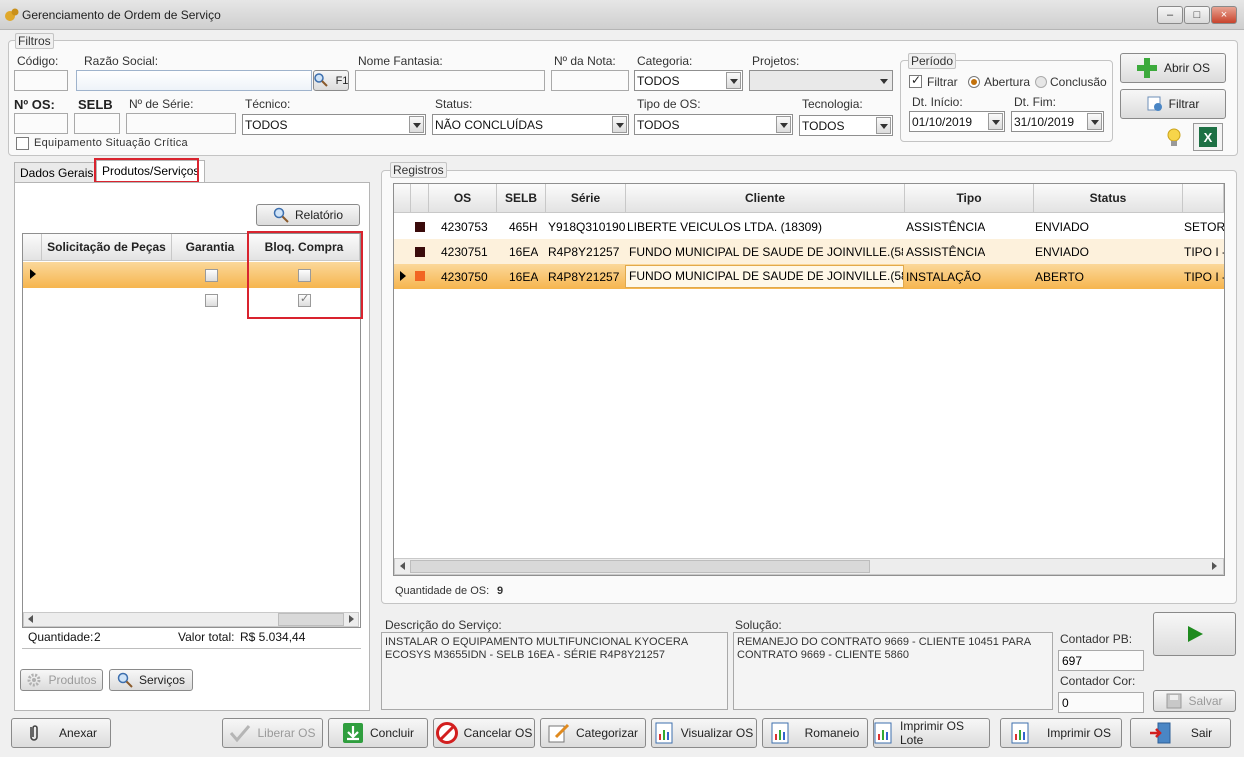 The image size is (1244, 757). Describe the element at coordinates (450, 80) in the screenshot. I see `nome-fantasia-input` at that location.